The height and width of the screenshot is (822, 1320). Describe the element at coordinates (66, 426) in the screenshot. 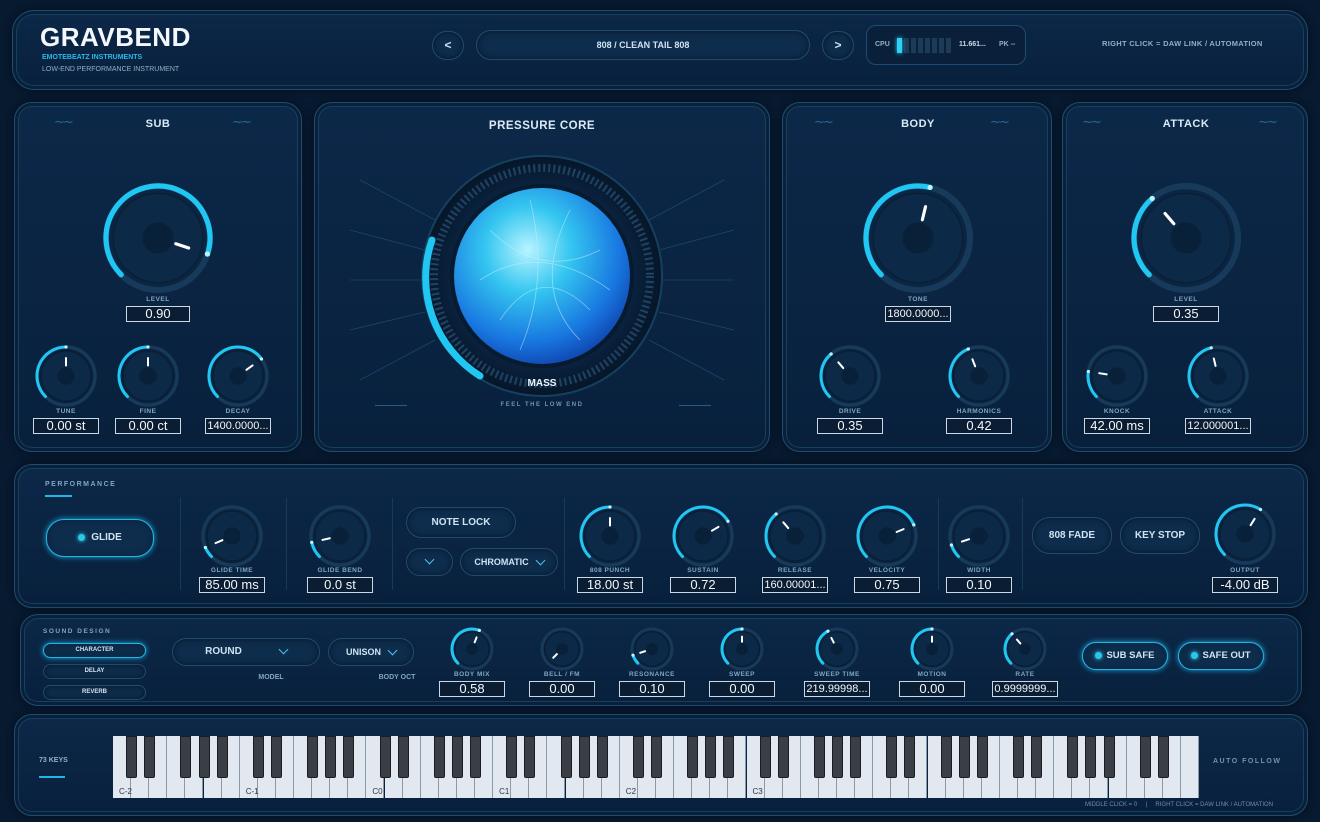

I see `sub-tune-value-field: 0.00 st` at that location.